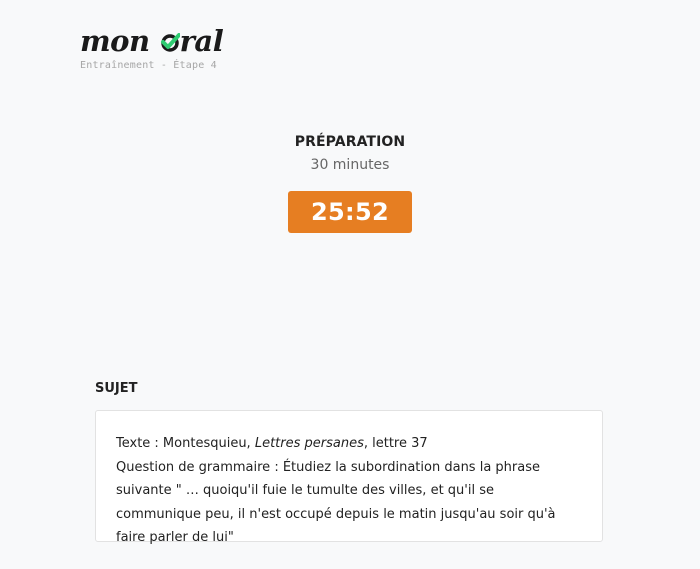  What do you see at coordinates (116, 388) in the screenshot?
I see `subject-heading: SUJET` at bounding box center [116, 388].